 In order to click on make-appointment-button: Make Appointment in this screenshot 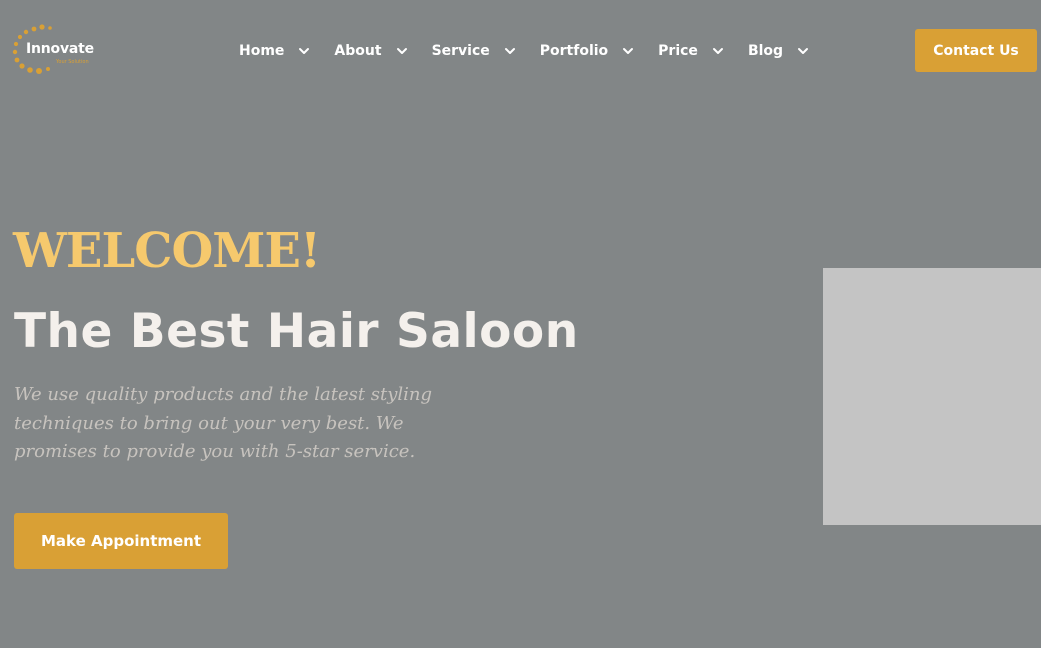, I will do `click(121, 541)`.